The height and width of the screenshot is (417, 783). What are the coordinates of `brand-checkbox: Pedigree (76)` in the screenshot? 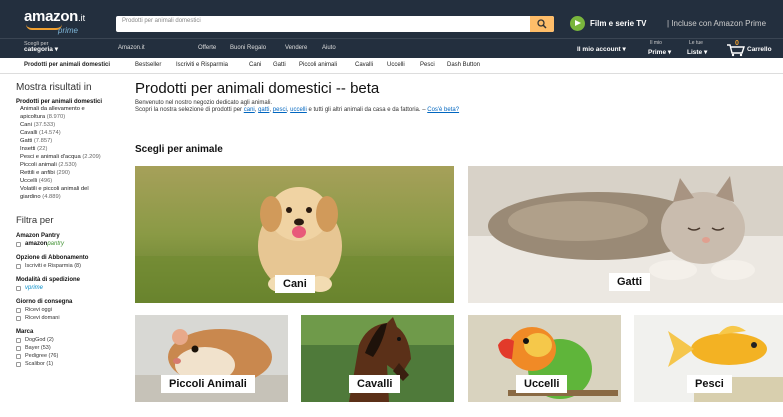 It's located at (68, 356).